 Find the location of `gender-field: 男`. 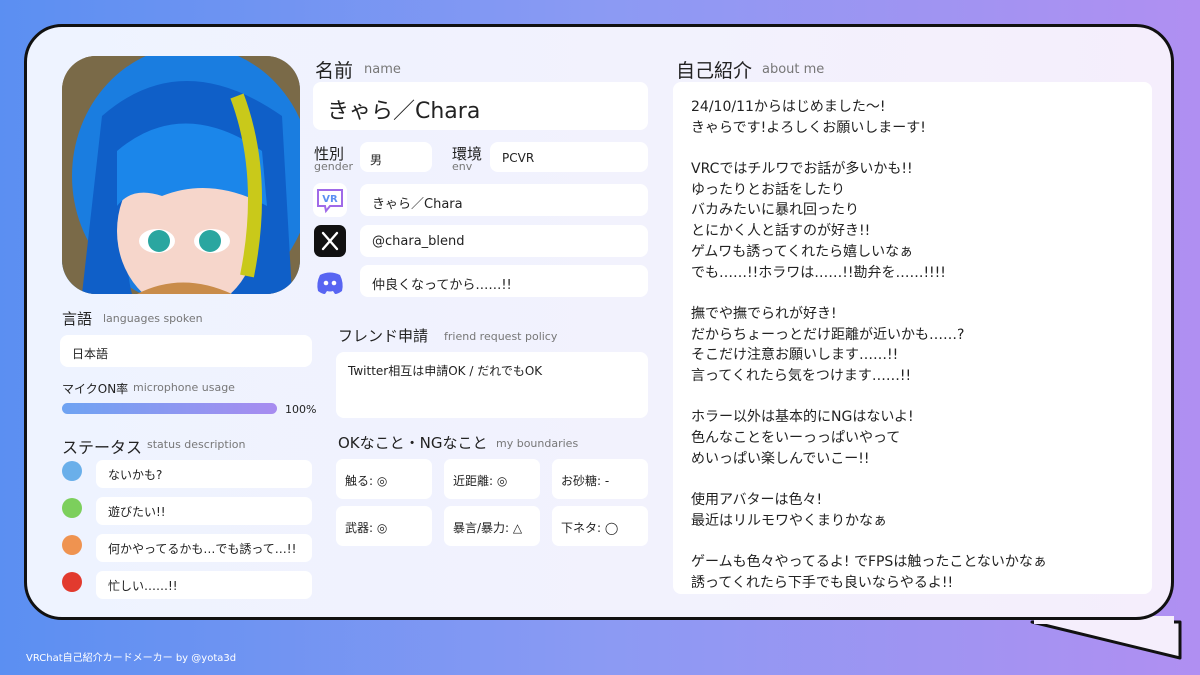

gender-field: 男 is located at coordinates (396, 157).